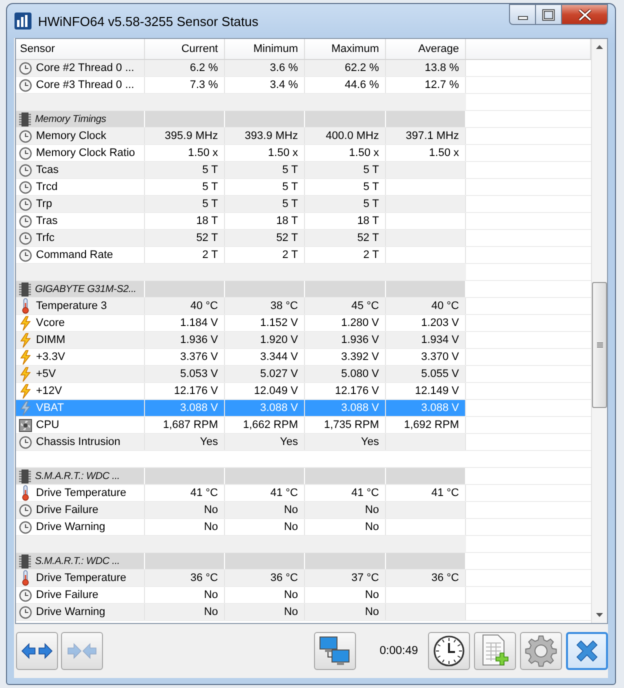 Image resolution: width=624 pixels, height=688 pixels. Describe the element at coordinates (25, 425) in the screenshot. I see `fan-icon` at that location.